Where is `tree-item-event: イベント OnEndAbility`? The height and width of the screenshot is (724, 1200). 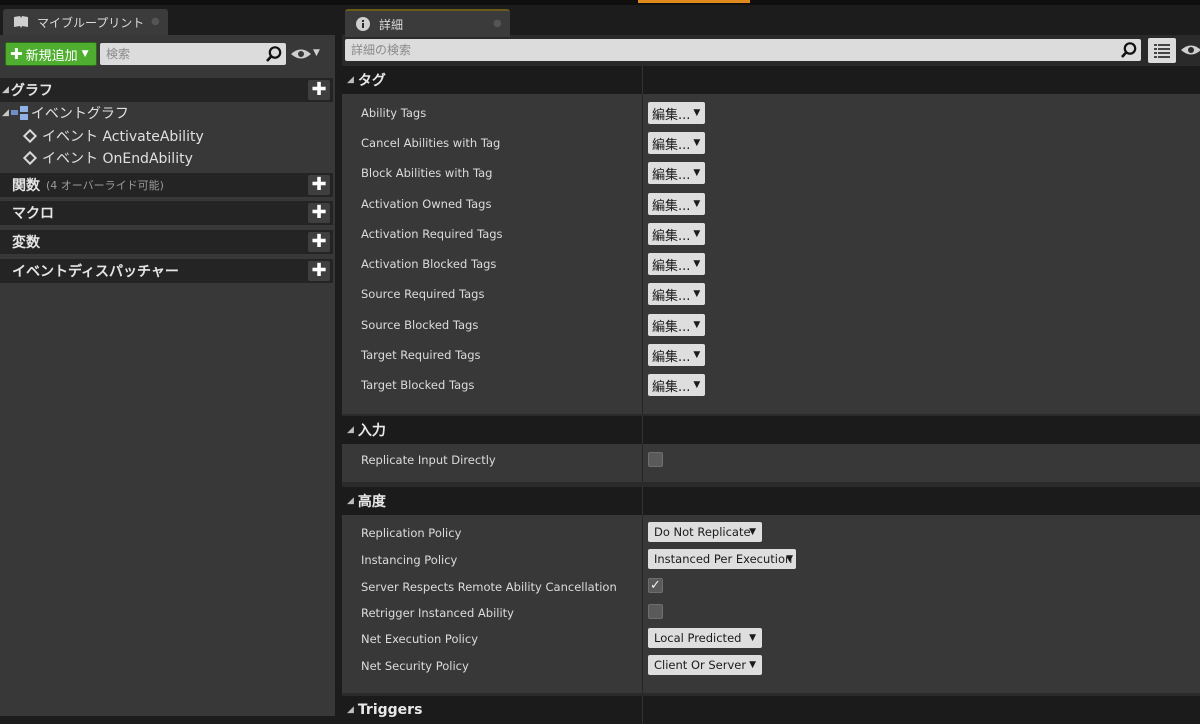 tree-item-event: イベント OnEndAbility is located at coordinates (107, 158).